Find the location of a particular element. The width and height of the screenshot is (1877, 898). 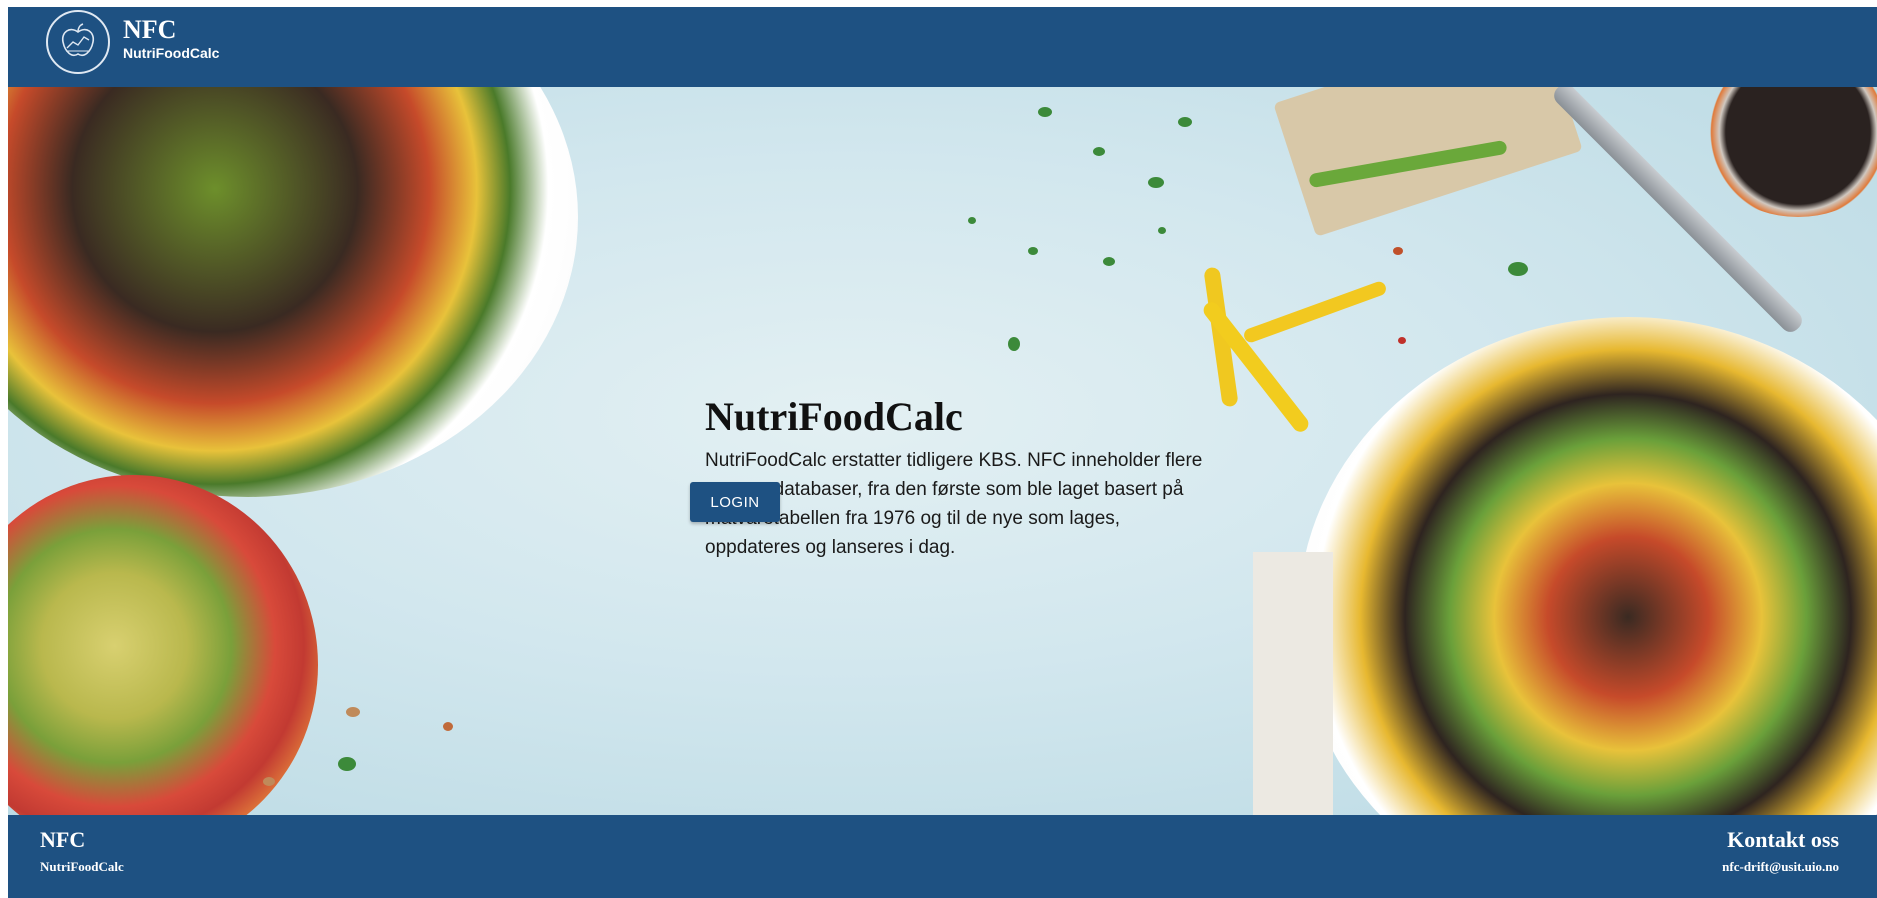

header-brand-abbr: NFC is located at coordinates (149, 30).